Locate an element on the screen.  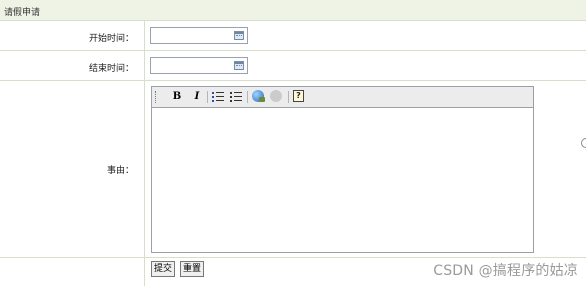
ordered-list-icon is located at coordinates (218, 97).